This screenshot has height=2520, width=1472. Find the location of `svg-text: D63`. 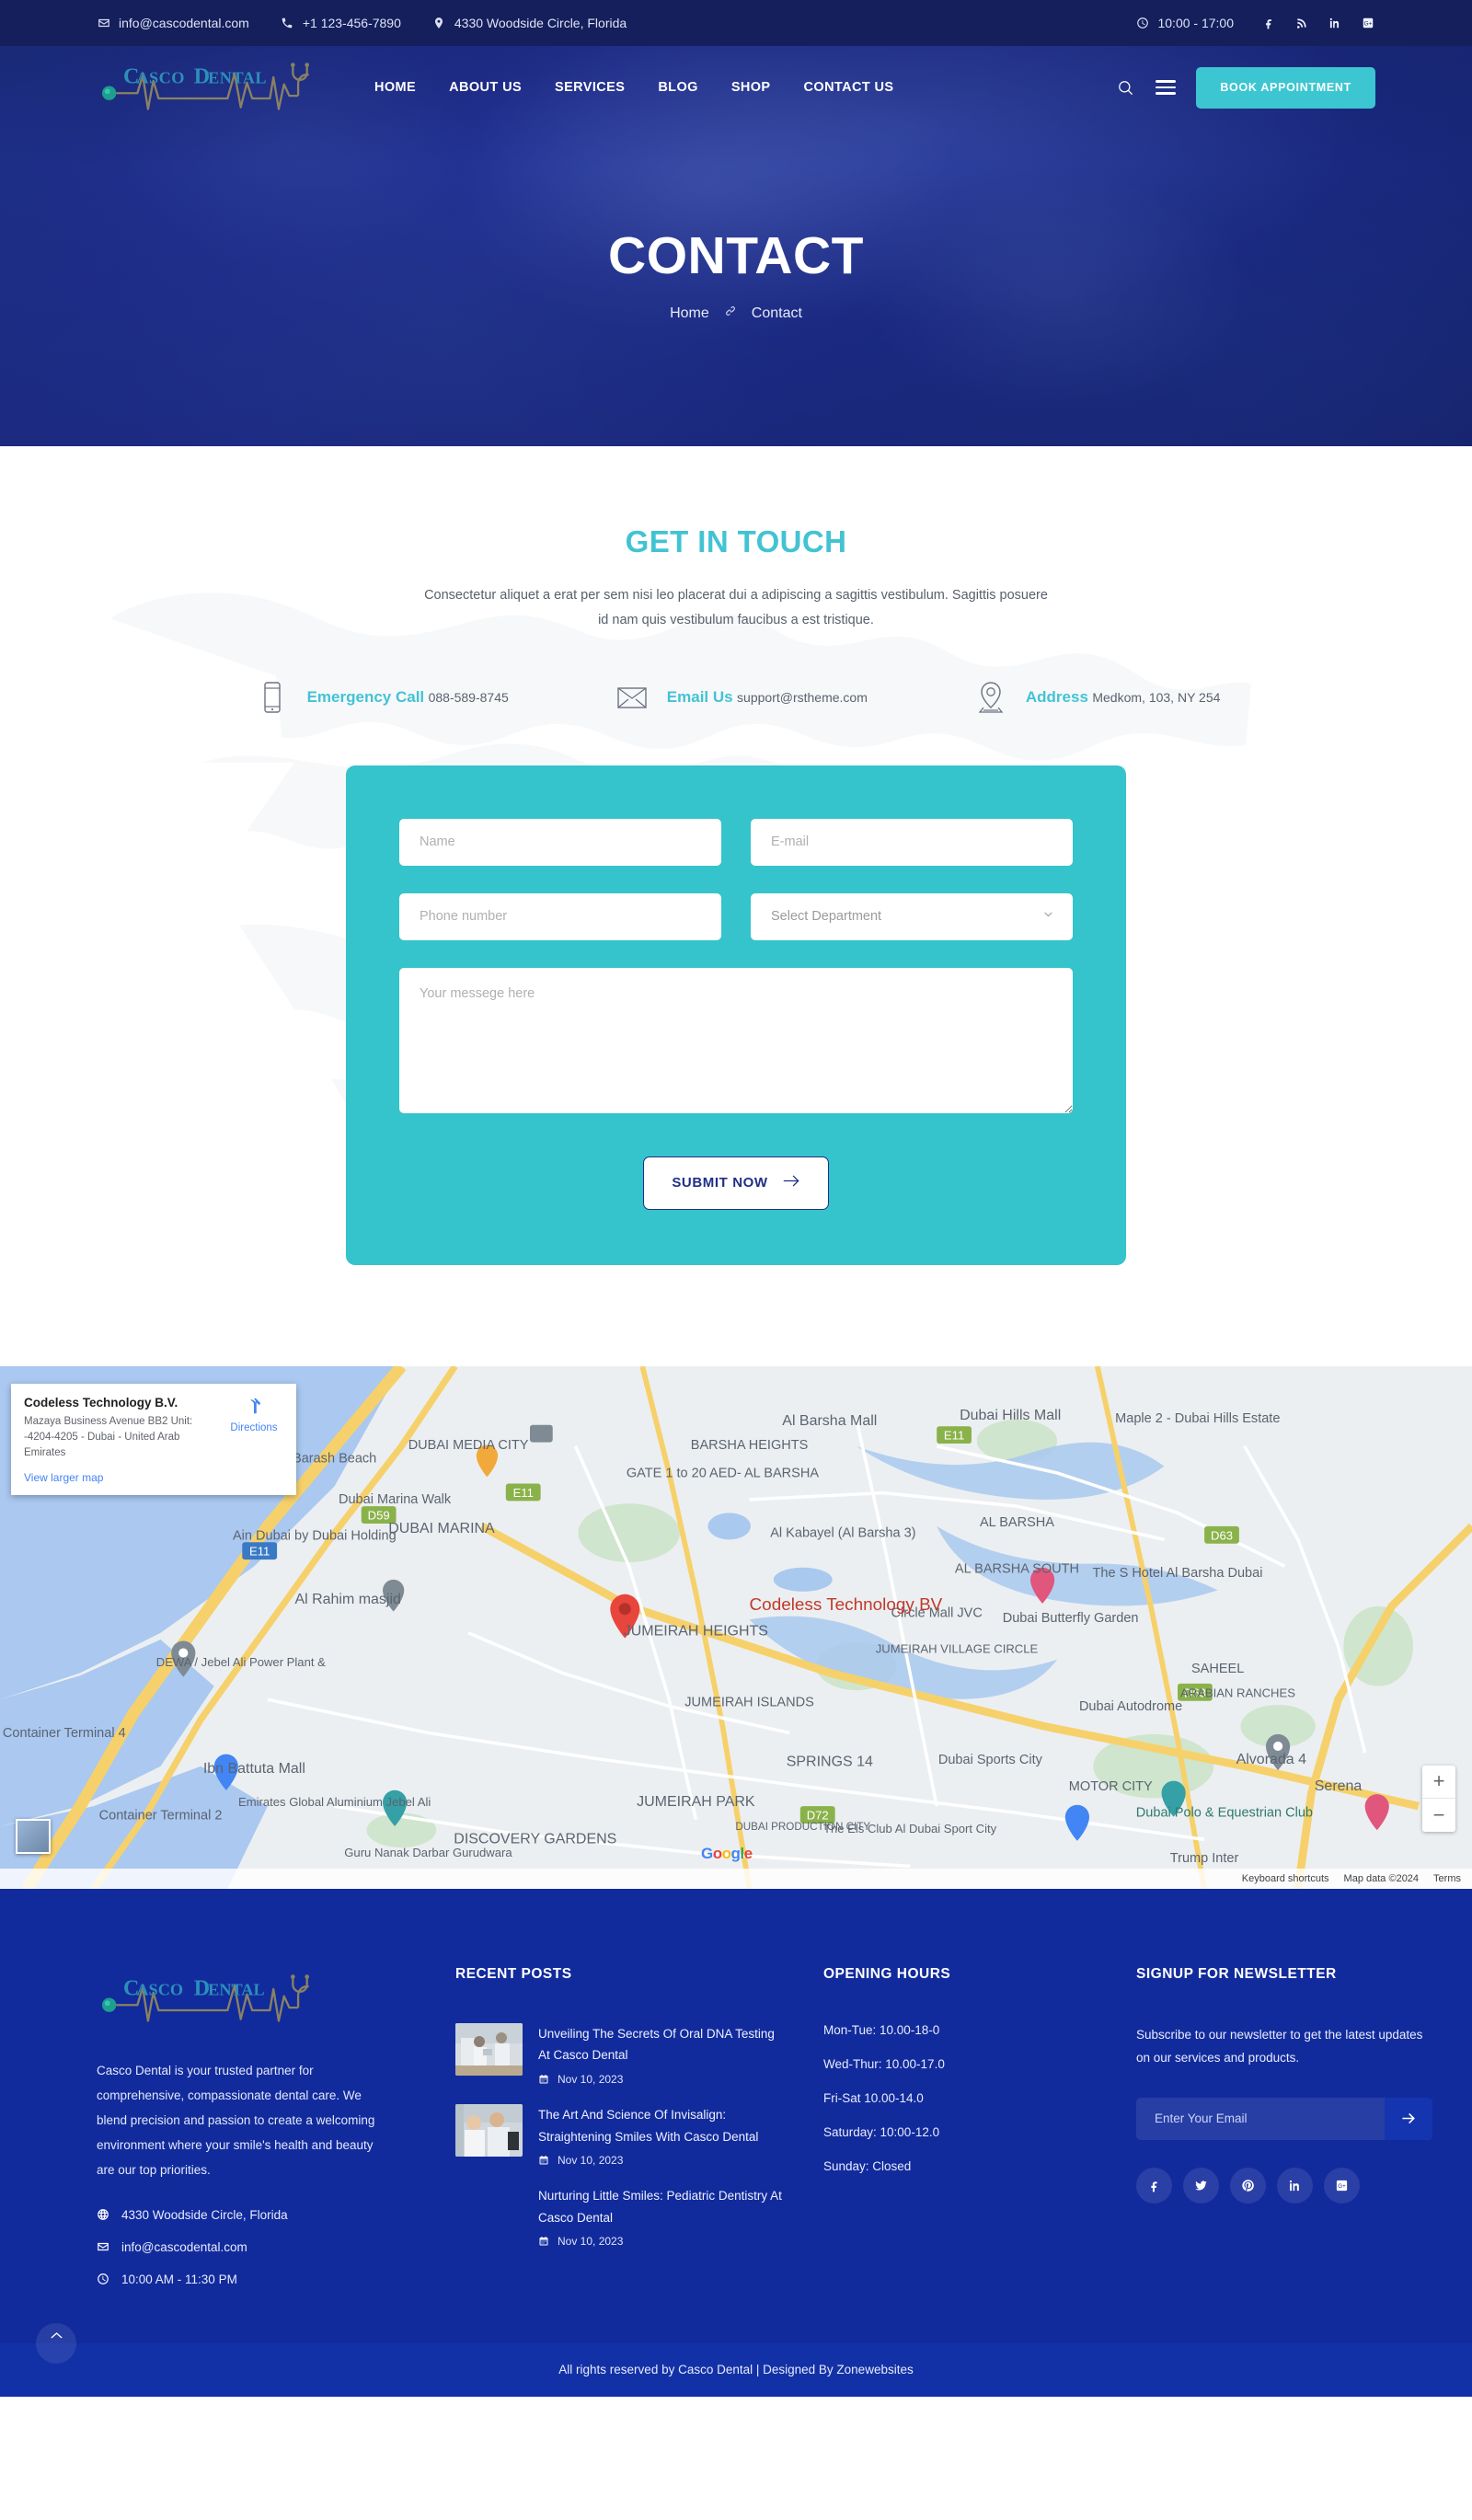

svg-text: D63 is located at coordinates (1222, 1535).